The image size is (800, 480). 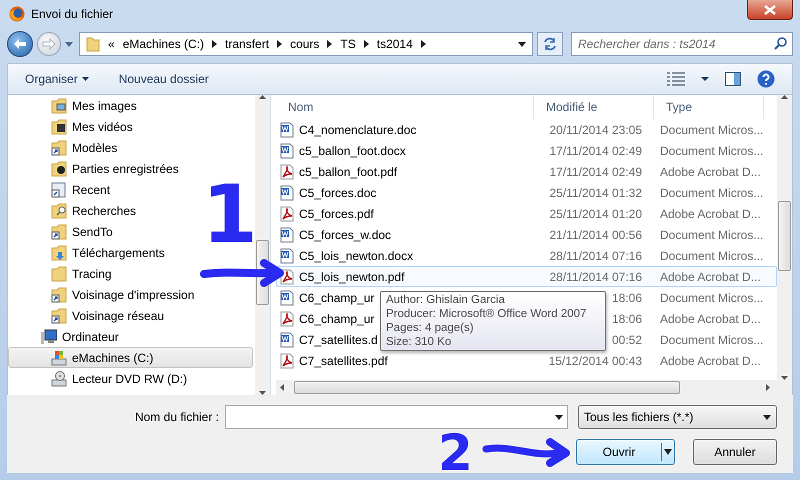 I want to click on nav-item: Modèles, so click(x=65, y=147).